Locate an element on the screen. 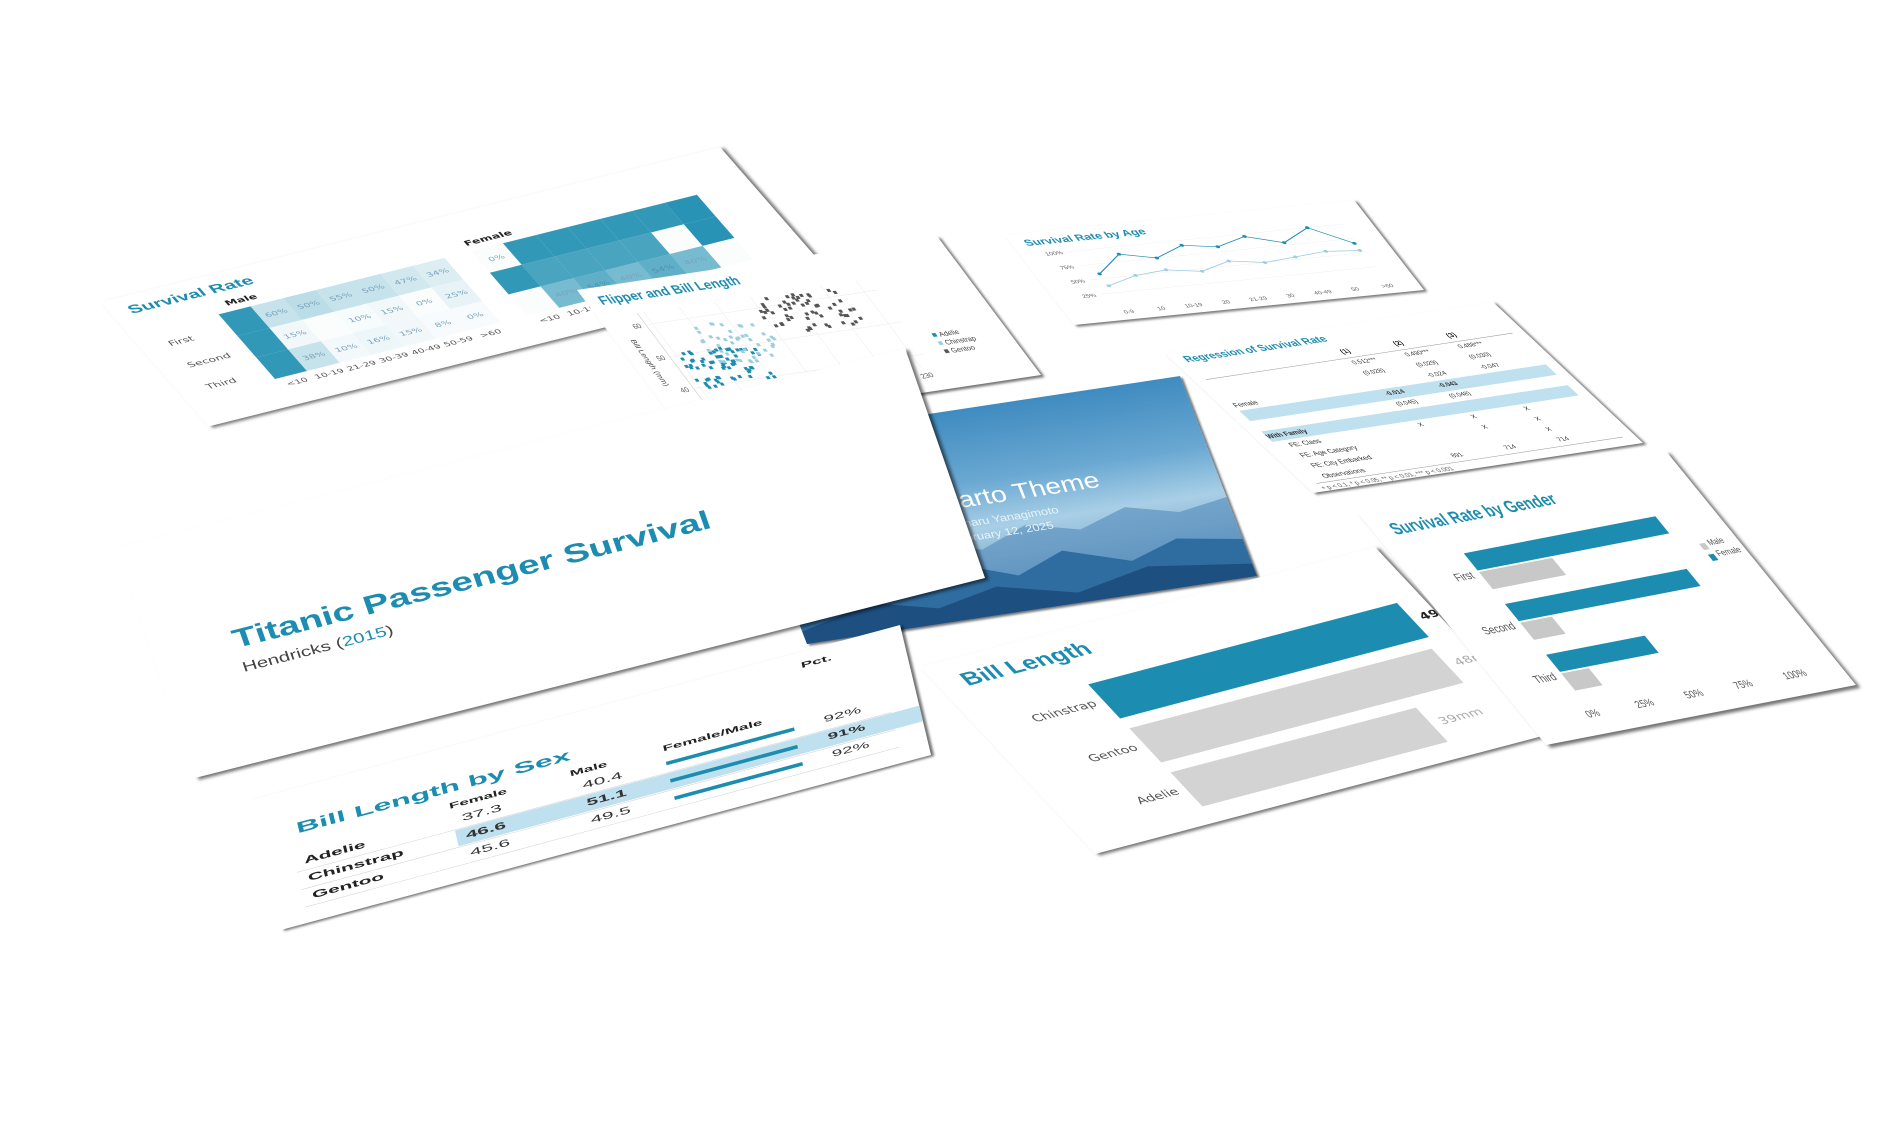 Image resolution: width=1893 pixels, height=1130 pixels. row-label-third: Third is located at coordinates (221, 384).